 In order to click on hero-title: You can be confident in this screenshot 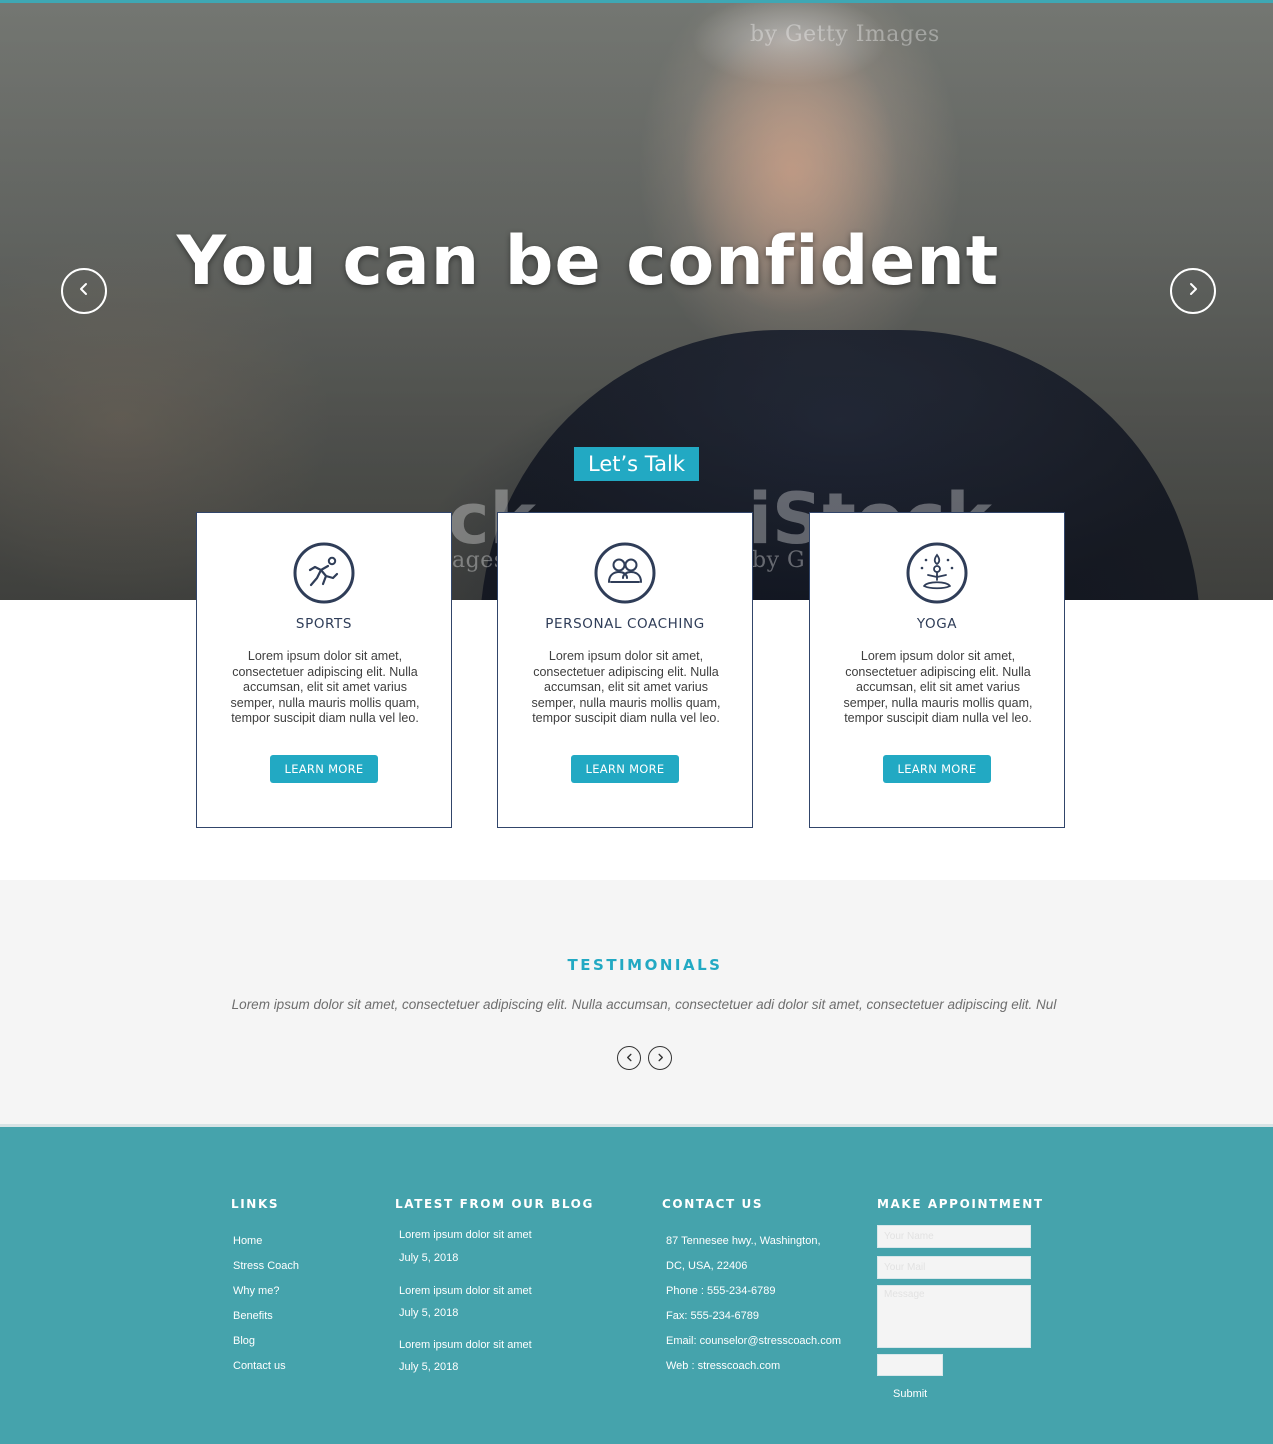, I will do `click(588, 261)`.